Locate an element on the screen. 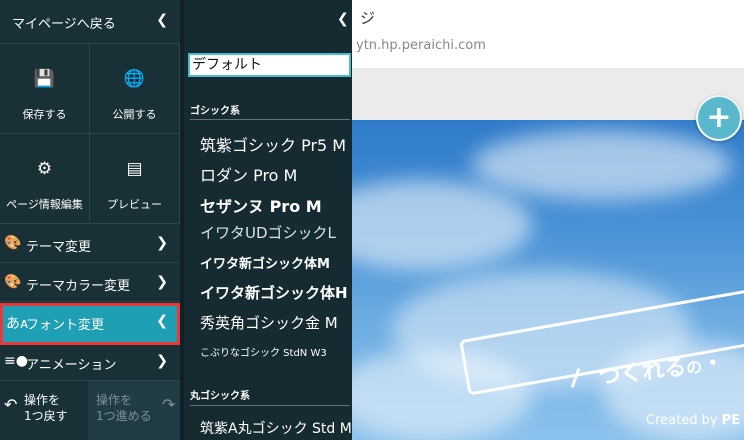 This screenshot has width=744, height=440. panel-divider is located at coordinates (182, 220).